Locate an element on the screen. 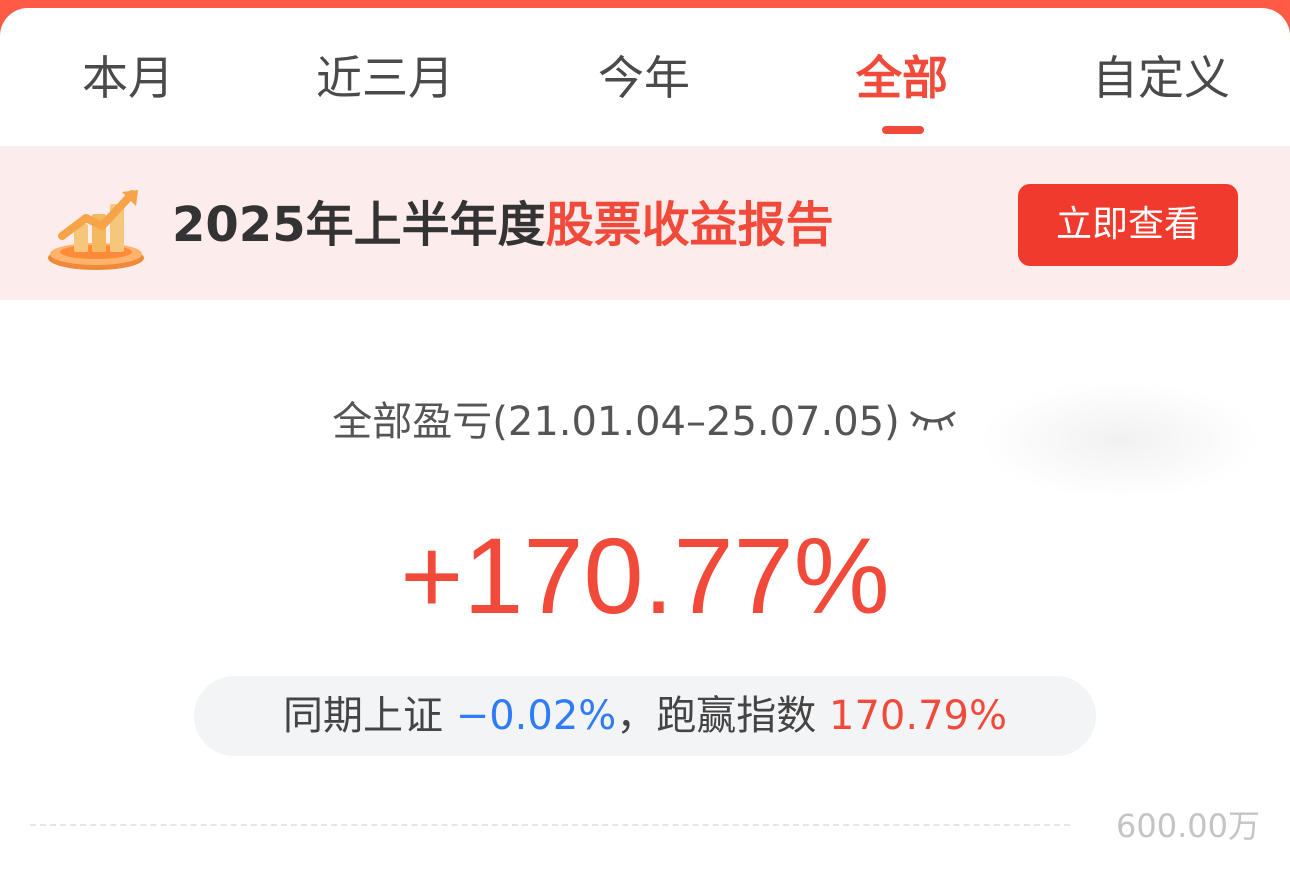 Image resolution: width=1290 pixels, height=870 pixels. eye-closed-icon is located at coordinates (933, 420).